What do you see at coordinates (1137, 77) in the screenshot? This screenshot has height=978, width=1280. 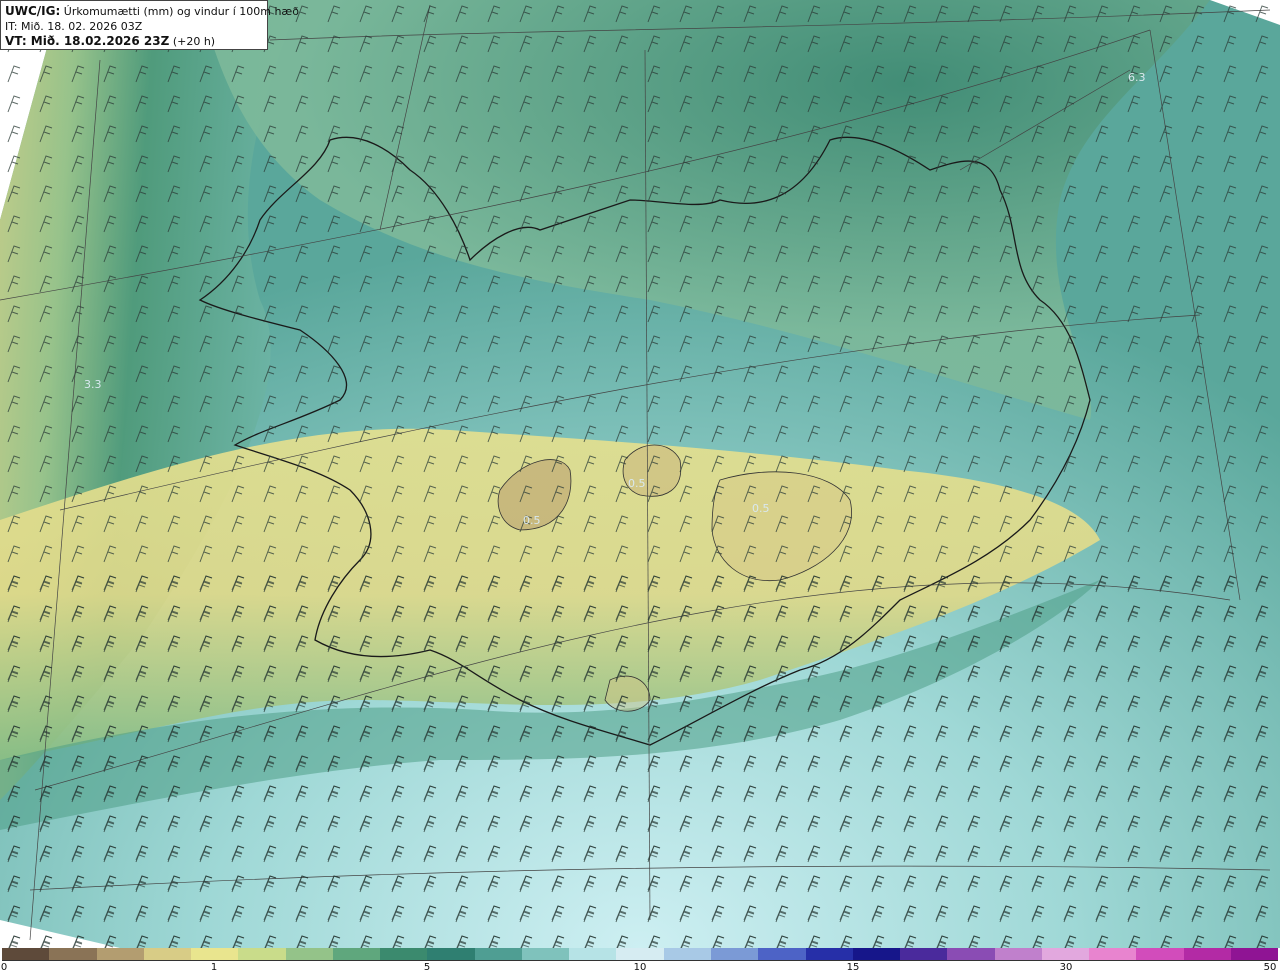 I see `map-label: 6.3` at bounding box center [1137, 77].